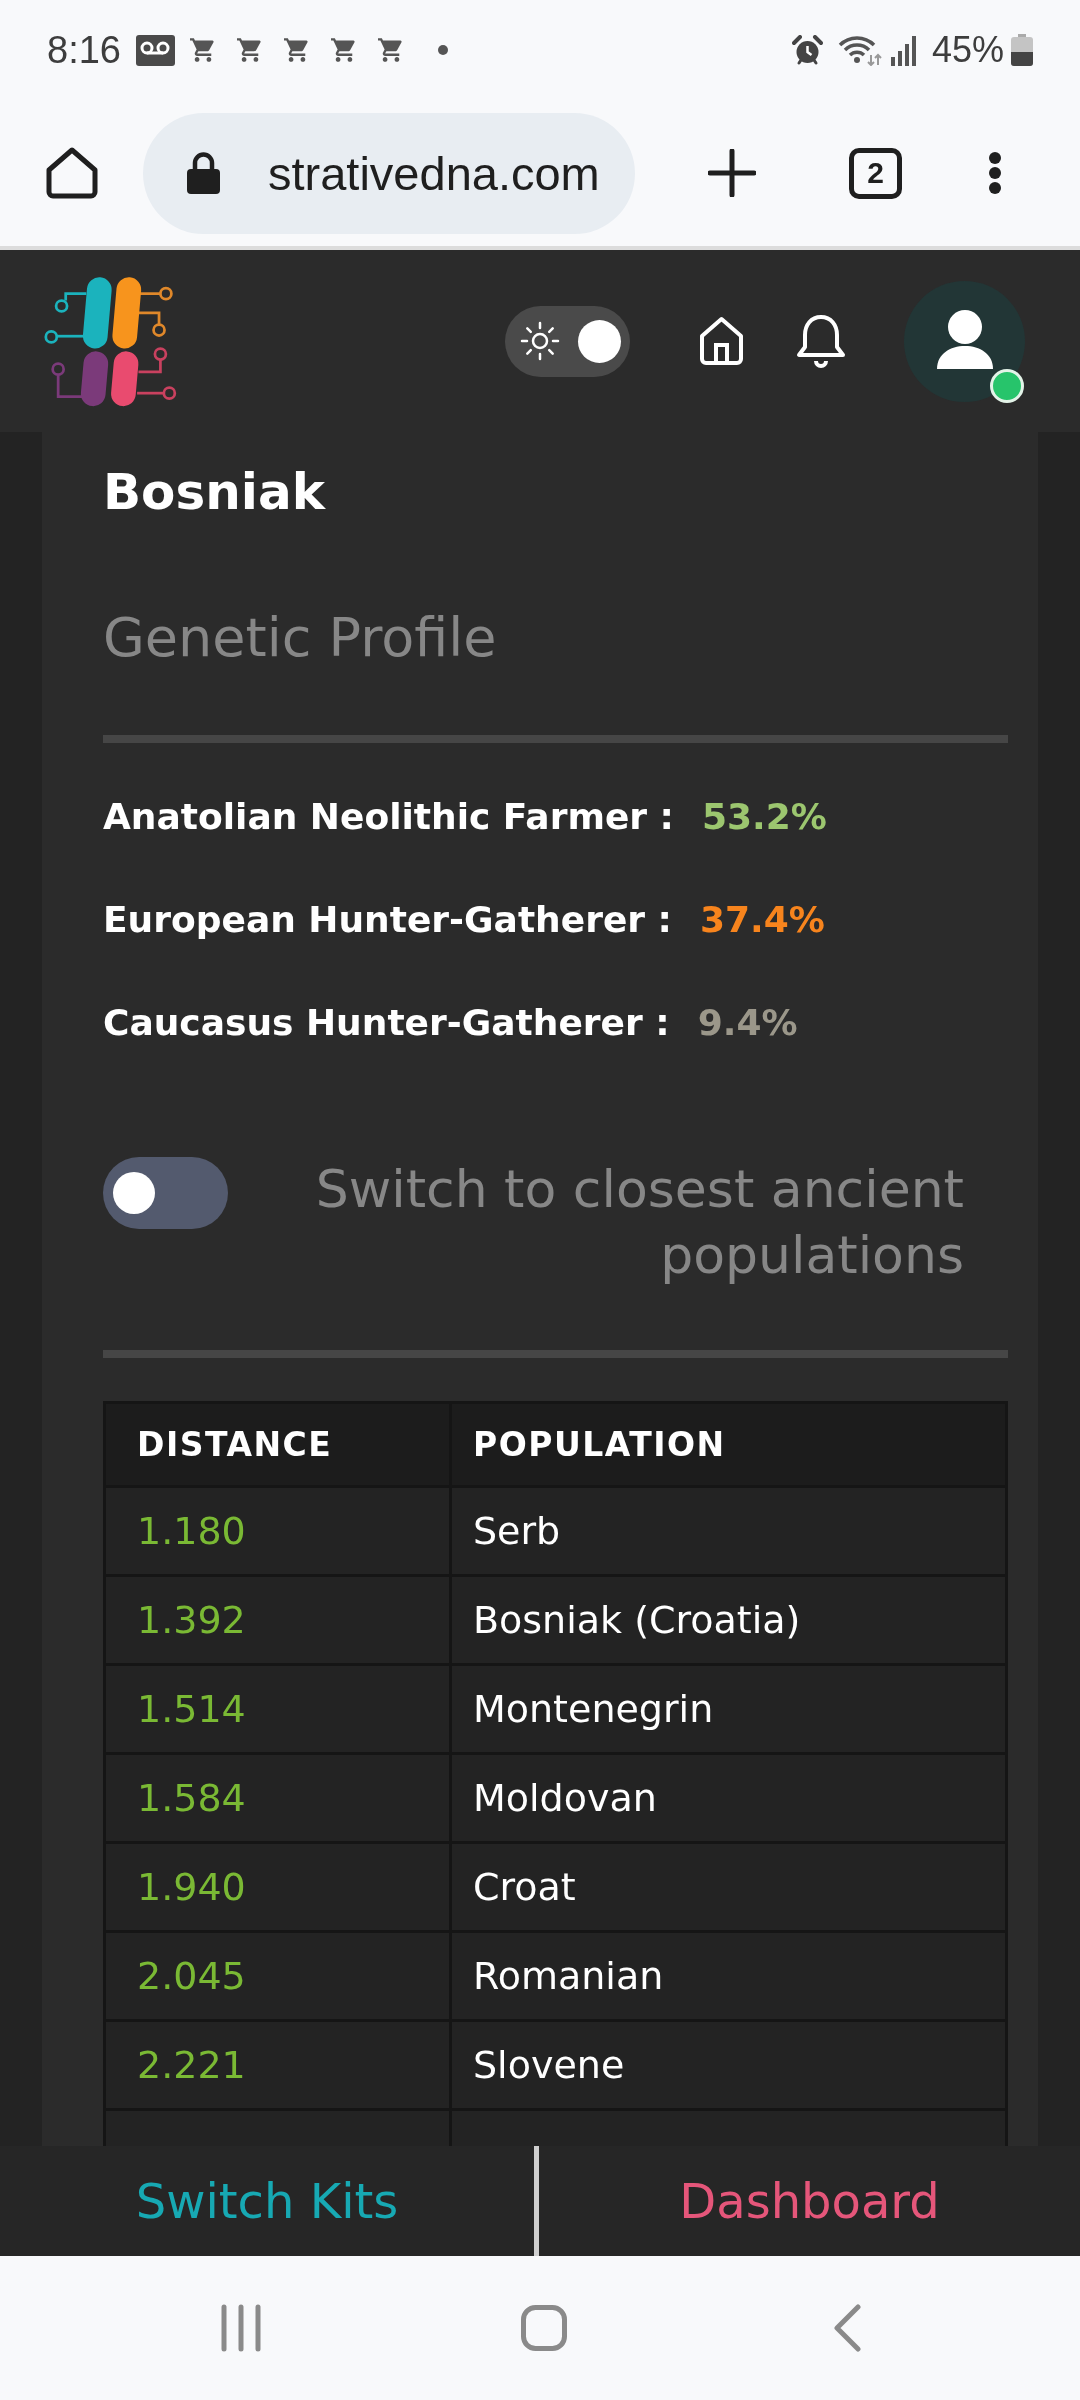 The height and width of the screenshot is (2400, 1080). What do you see at coordinates (639, 1222) in the screenshot?
I see `switch-label: Switch to closest ancient populations` at bounding box center [639, 1222].